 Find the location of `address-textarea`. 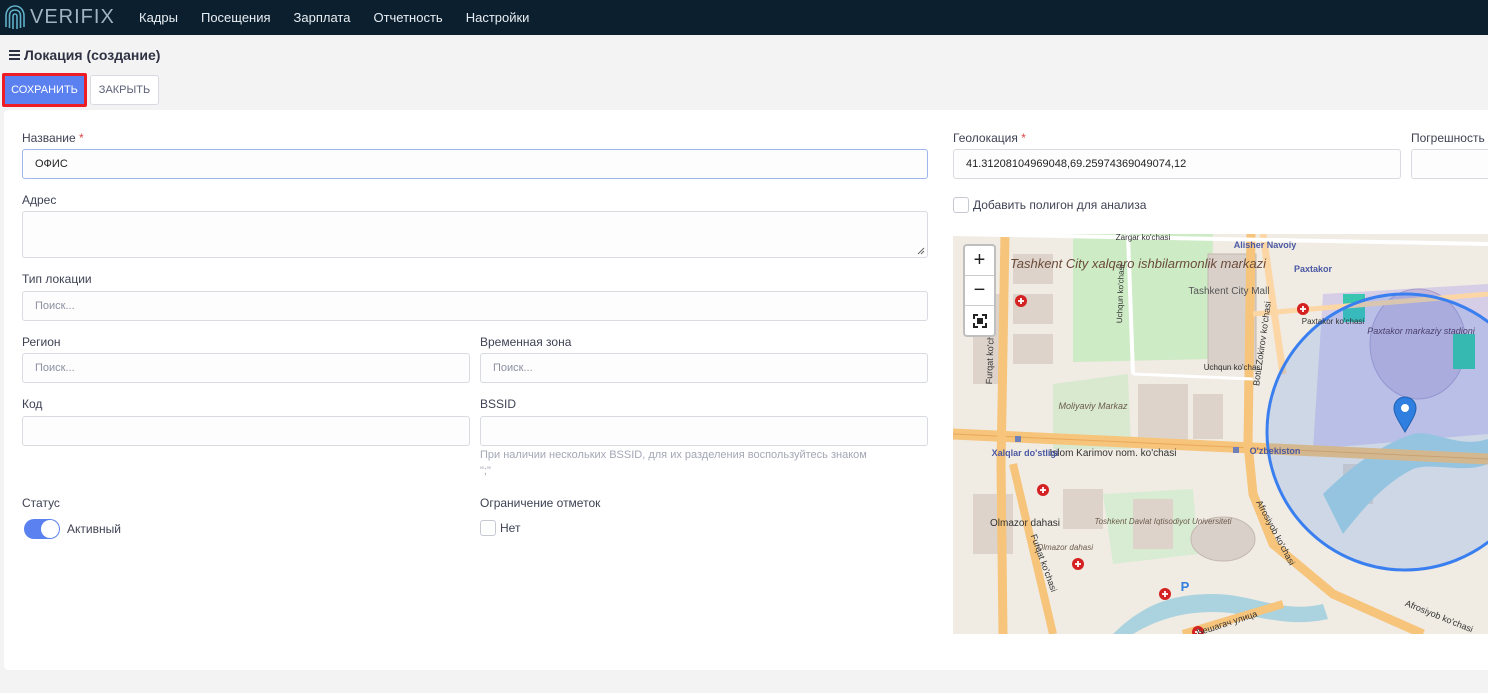

address-textarea is located at coordinates (475, 234).